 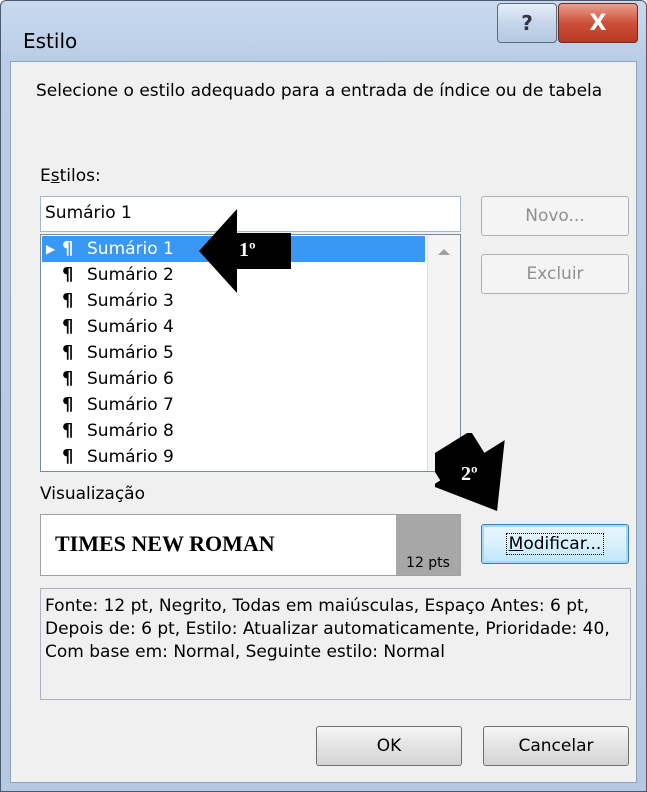 I want to click on scroll-up-arrow-icon, so click(x=444, y=252).